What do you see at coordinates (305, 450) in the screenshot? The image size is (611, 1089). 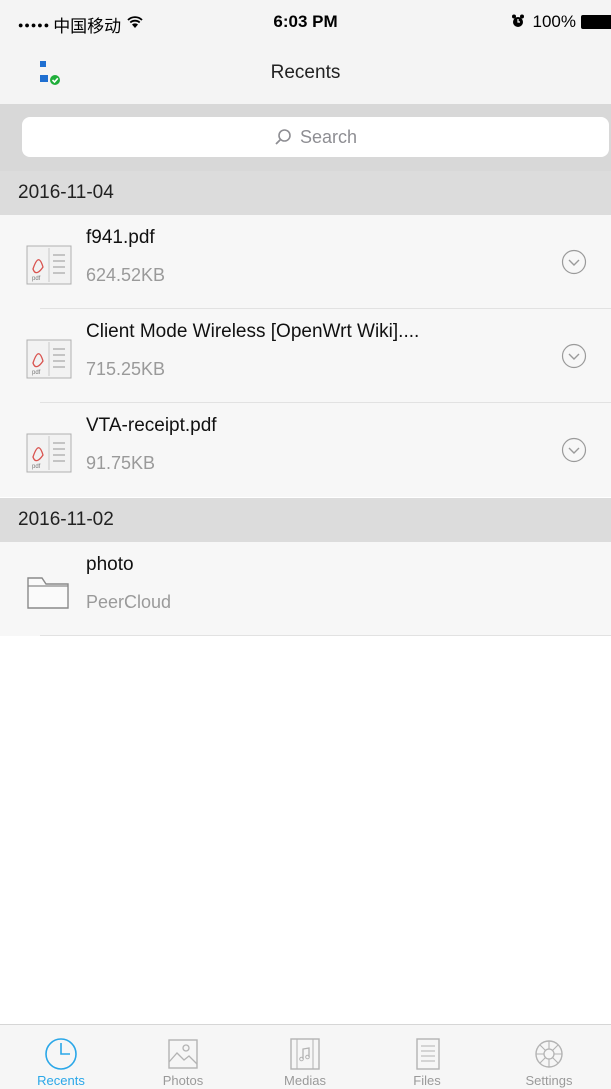 I see `list-item: pdf VTA-receipt.pdf 91.75KB` at bounding box center [305, 450].